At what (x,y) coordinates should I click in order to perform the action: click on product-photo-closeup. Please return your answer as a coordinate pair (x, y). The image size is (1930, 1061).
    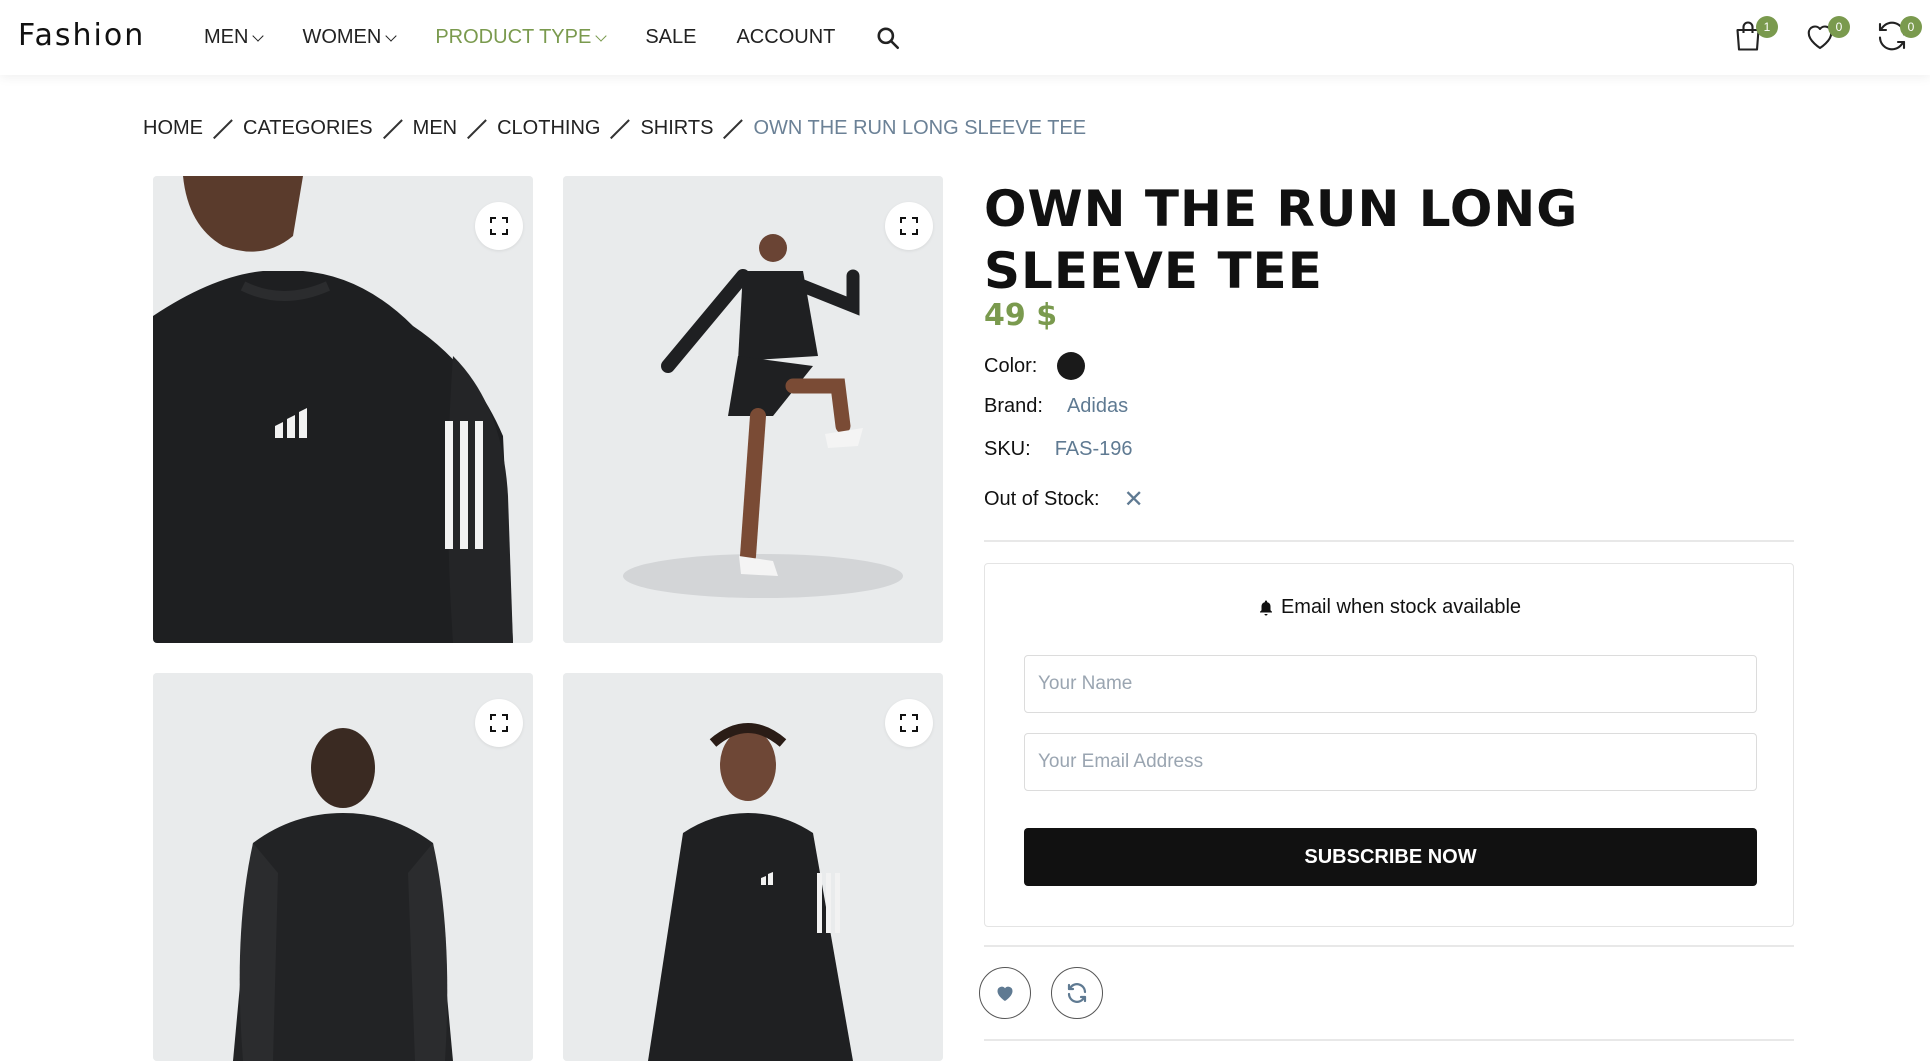
    Looking at the image, I should click on (343, 409).